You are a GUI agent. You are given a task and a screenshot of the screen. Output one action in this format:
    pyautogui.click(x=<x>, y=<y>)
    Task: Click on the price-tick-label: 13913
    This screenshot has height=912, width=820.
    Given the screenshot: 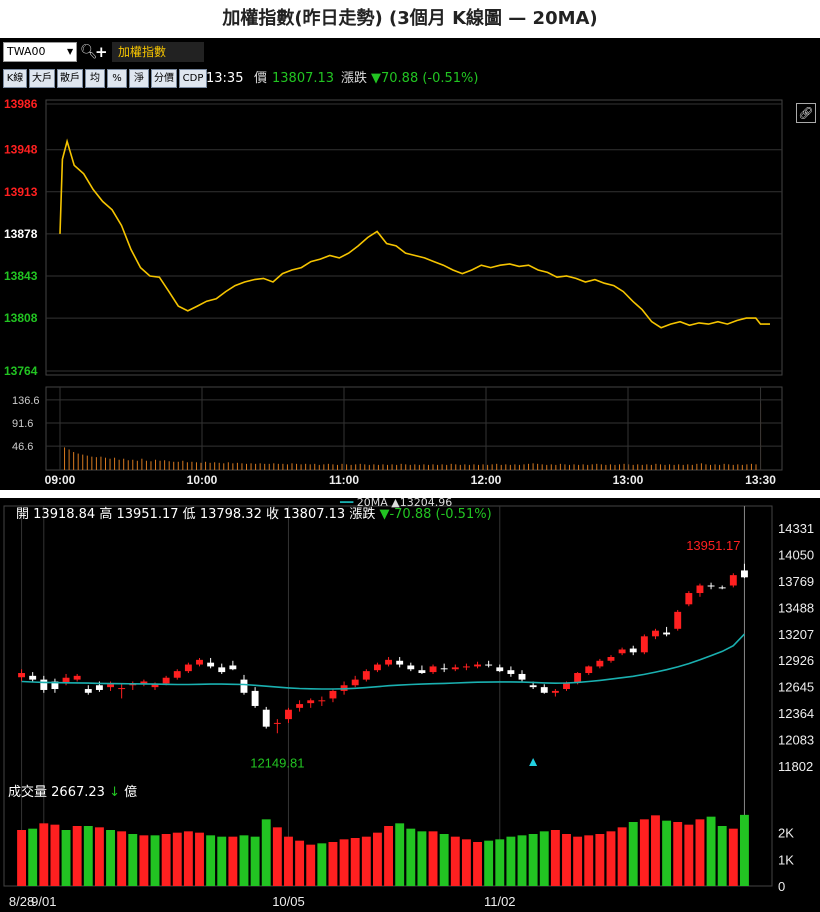 What is the action you would take?
    pyautogui.click(x=21, y=192)
    